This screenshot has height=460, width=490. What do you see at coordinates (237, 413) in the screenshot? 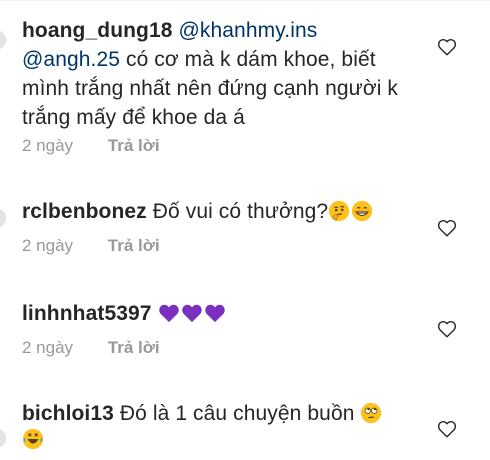
I see `comment-body: Đó là 1 câu chuyện buồn` at bounding box center [237, 413].